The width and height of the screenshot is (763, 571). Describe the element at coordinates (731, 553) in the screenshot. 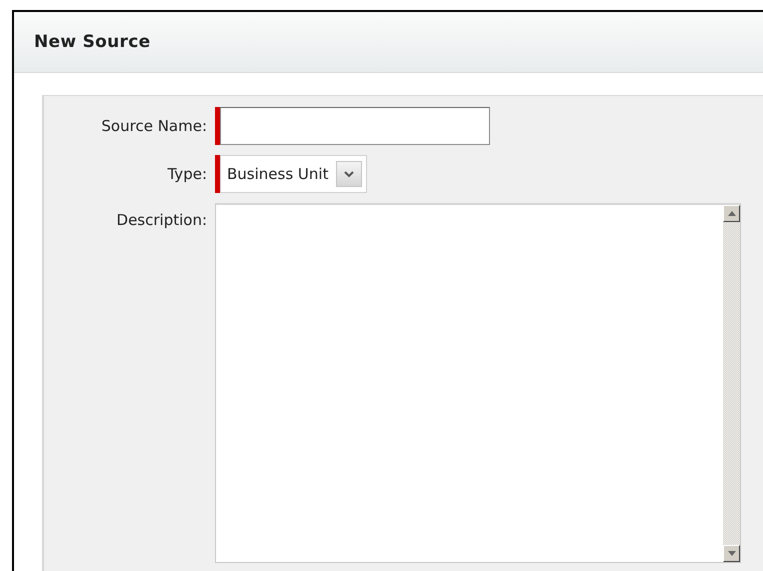

I see `scroll-down-icon` at that location.